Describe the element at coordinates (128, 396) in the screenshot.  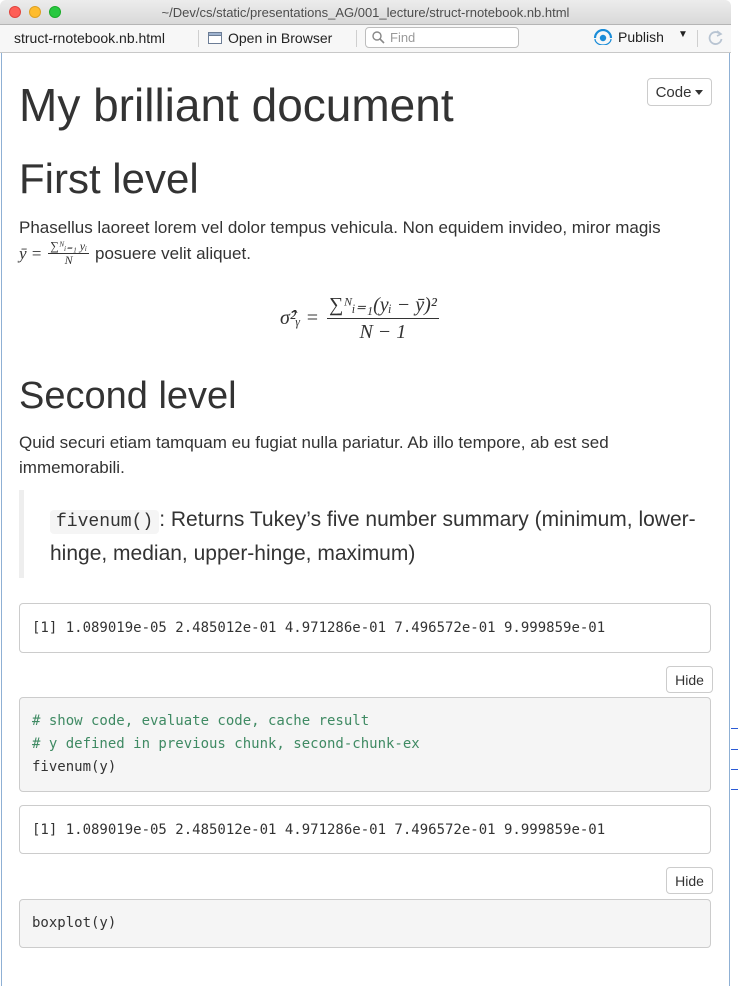
I see `heading-second-level: Second level` at that location.